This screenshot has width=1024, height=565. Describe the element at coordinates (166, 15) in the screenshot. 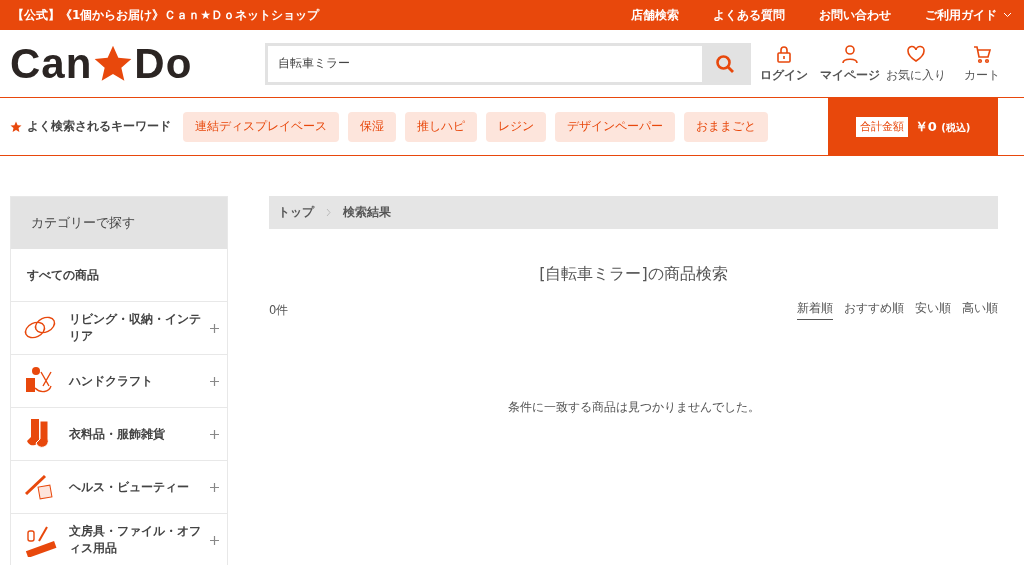

I see `site-title: 【公式】《1個からお届け》Ｃａｎ★Ｄｏネットショップ` at that location.